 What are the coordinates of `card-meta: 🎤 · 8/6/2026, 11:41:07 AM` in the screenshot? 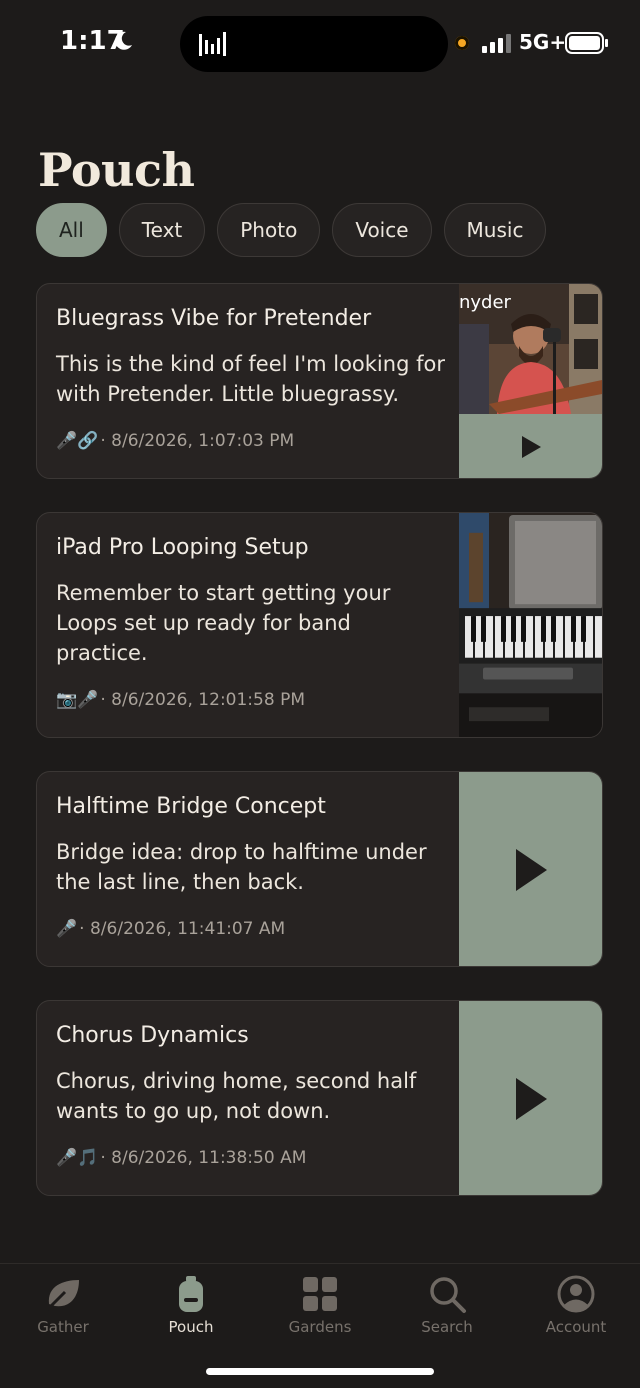 It's located at (251, 929).